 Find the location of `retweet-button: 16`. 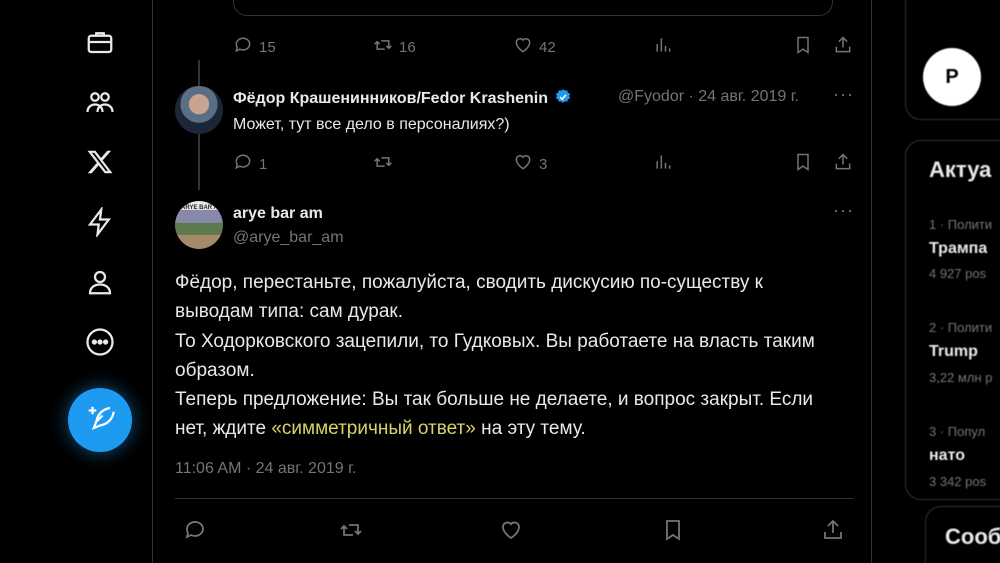

retweet-button: 16 is located at coordinates (394, 47).